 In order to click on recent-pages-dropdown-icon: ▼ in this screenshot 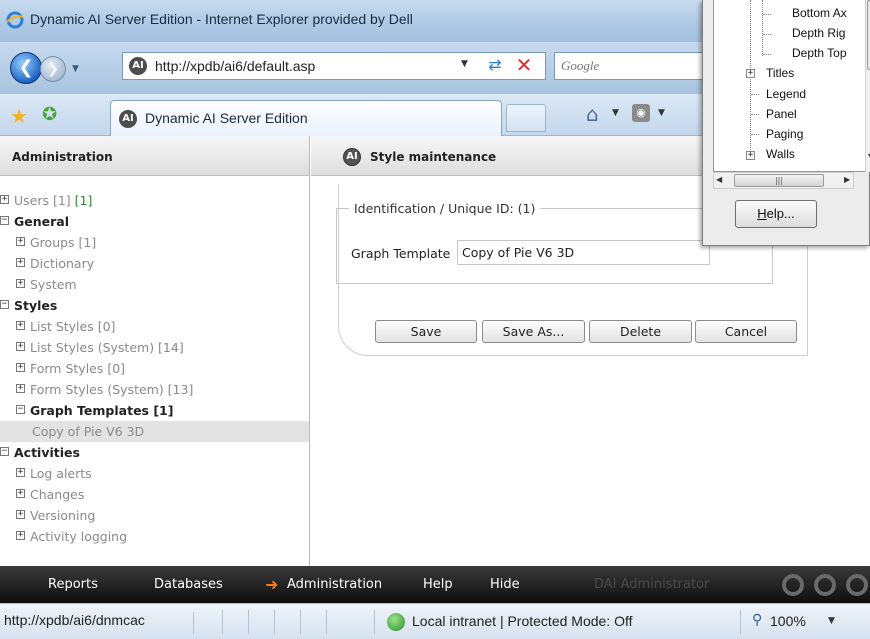, I will do `click(78, 69)`.